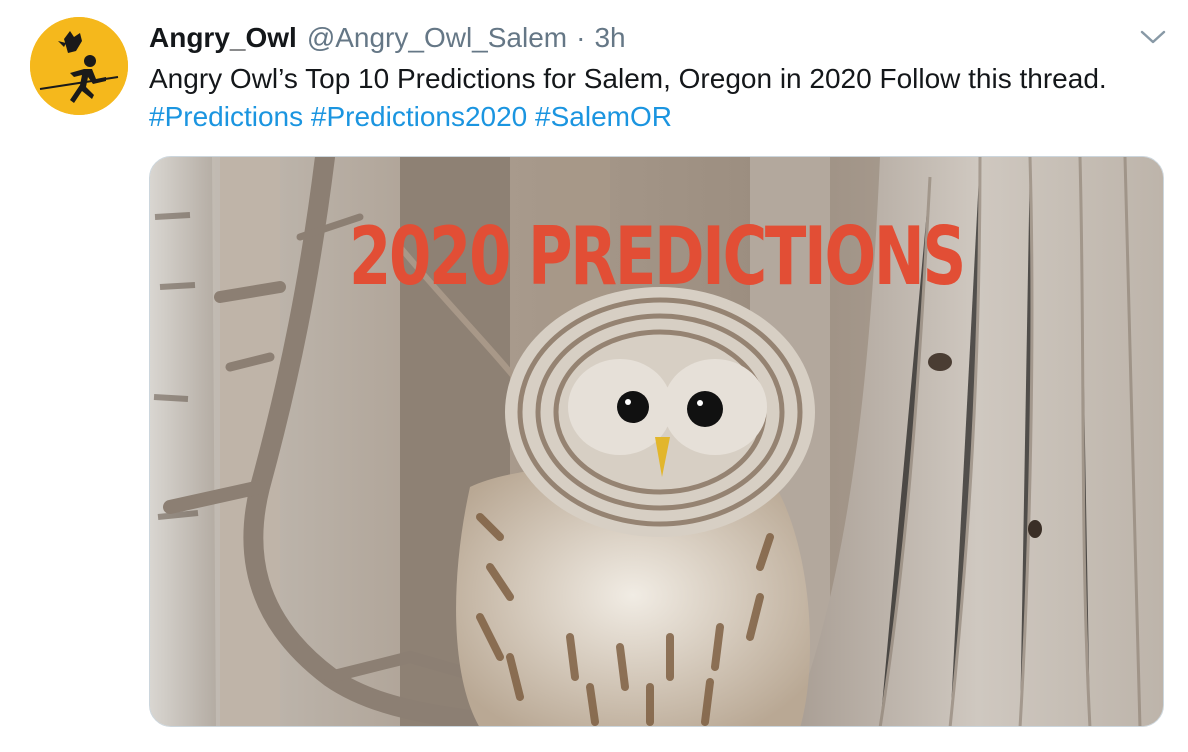  What do you see at coordinates (437, 38) in the screenshot?
I see `author-handle: @Angry_Owl_Salem` at bounding box center [437, 38].